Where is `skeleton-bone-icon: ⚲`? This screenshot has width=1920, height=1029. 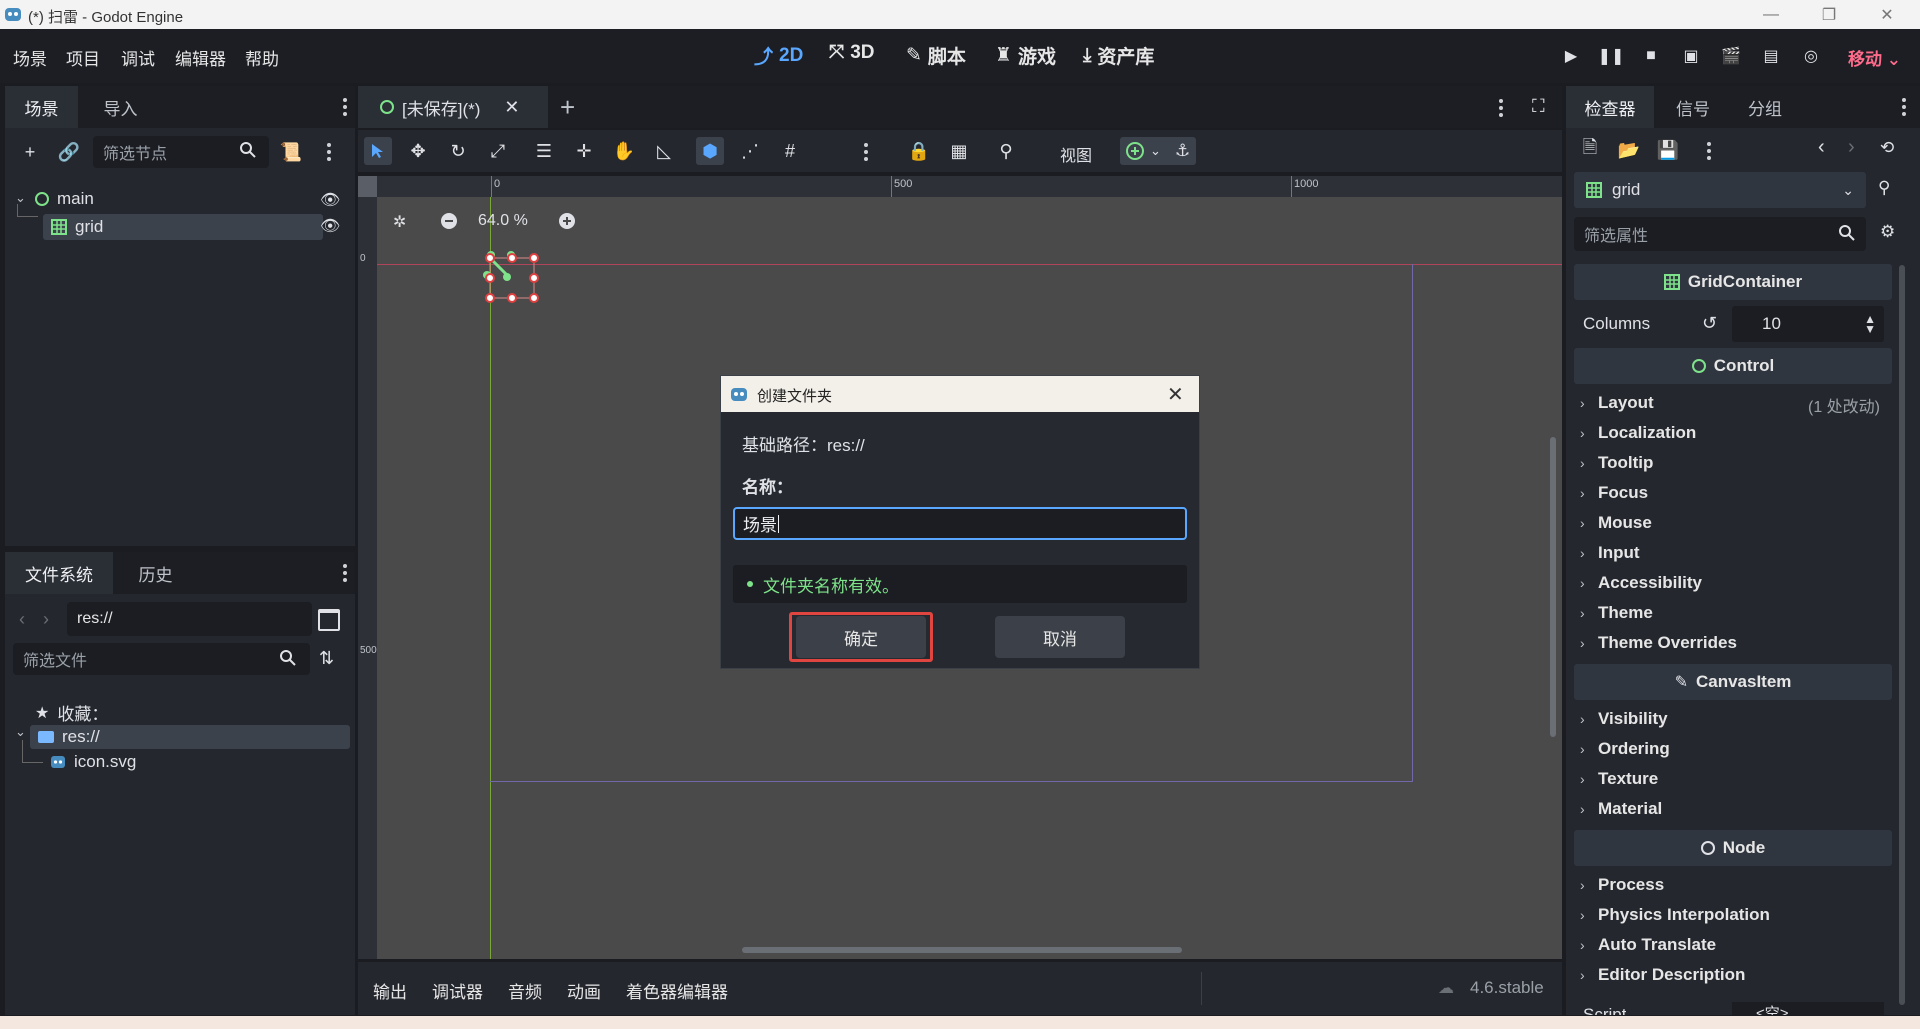
skeleton-bone-icon: ⚲ is located at coordinates (1006, 151).